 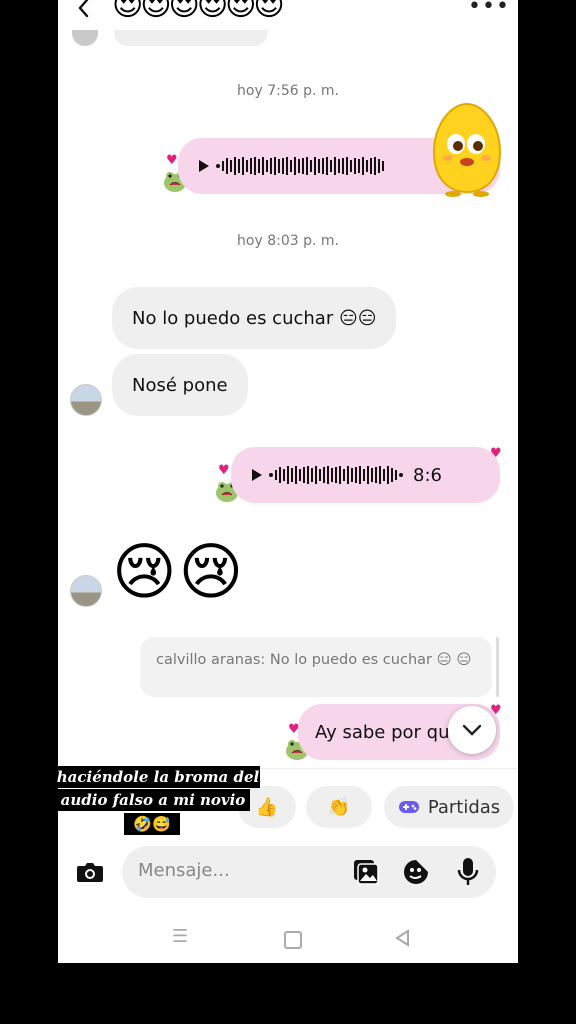 I want to click on gamepad-icon, so click(x=408, y=807).